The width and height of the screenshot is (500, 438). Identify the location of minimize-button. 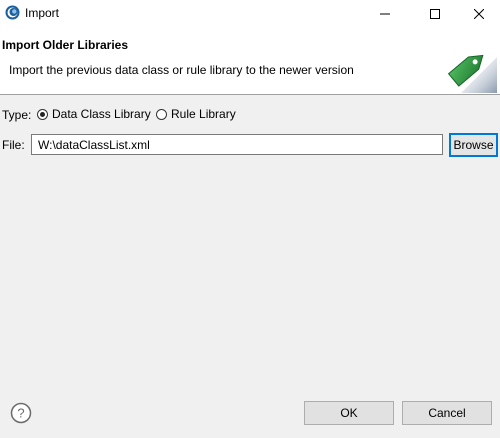
(385, 14).